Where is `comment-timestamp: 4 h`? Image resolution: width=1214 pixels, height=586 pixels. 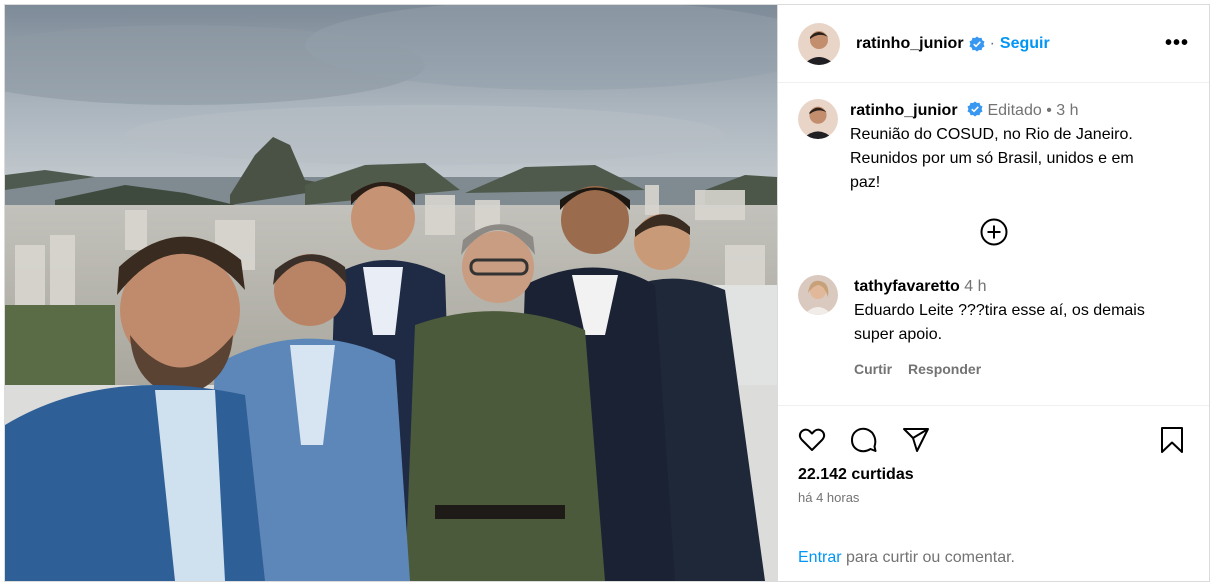
comment-timestamp: 4 h is located at coordinates (975, 286).